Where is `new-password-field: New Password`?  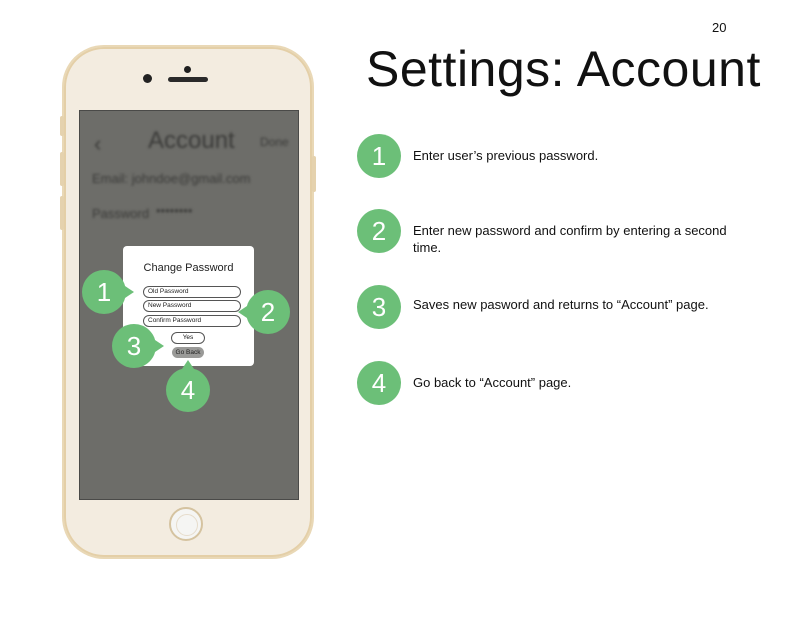
new-password-field: New Password is located at coordinates (192, 306).